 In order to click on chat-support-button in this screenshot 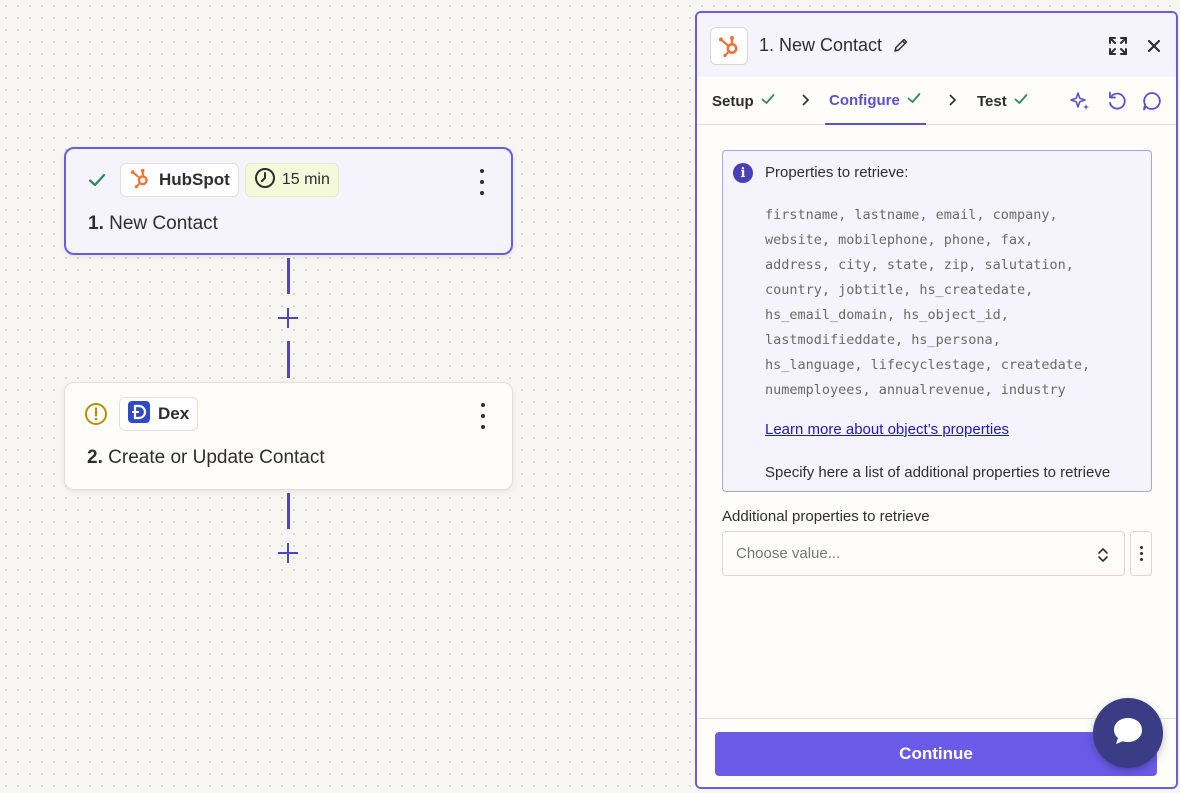, I will do `click(1128, 733)`.